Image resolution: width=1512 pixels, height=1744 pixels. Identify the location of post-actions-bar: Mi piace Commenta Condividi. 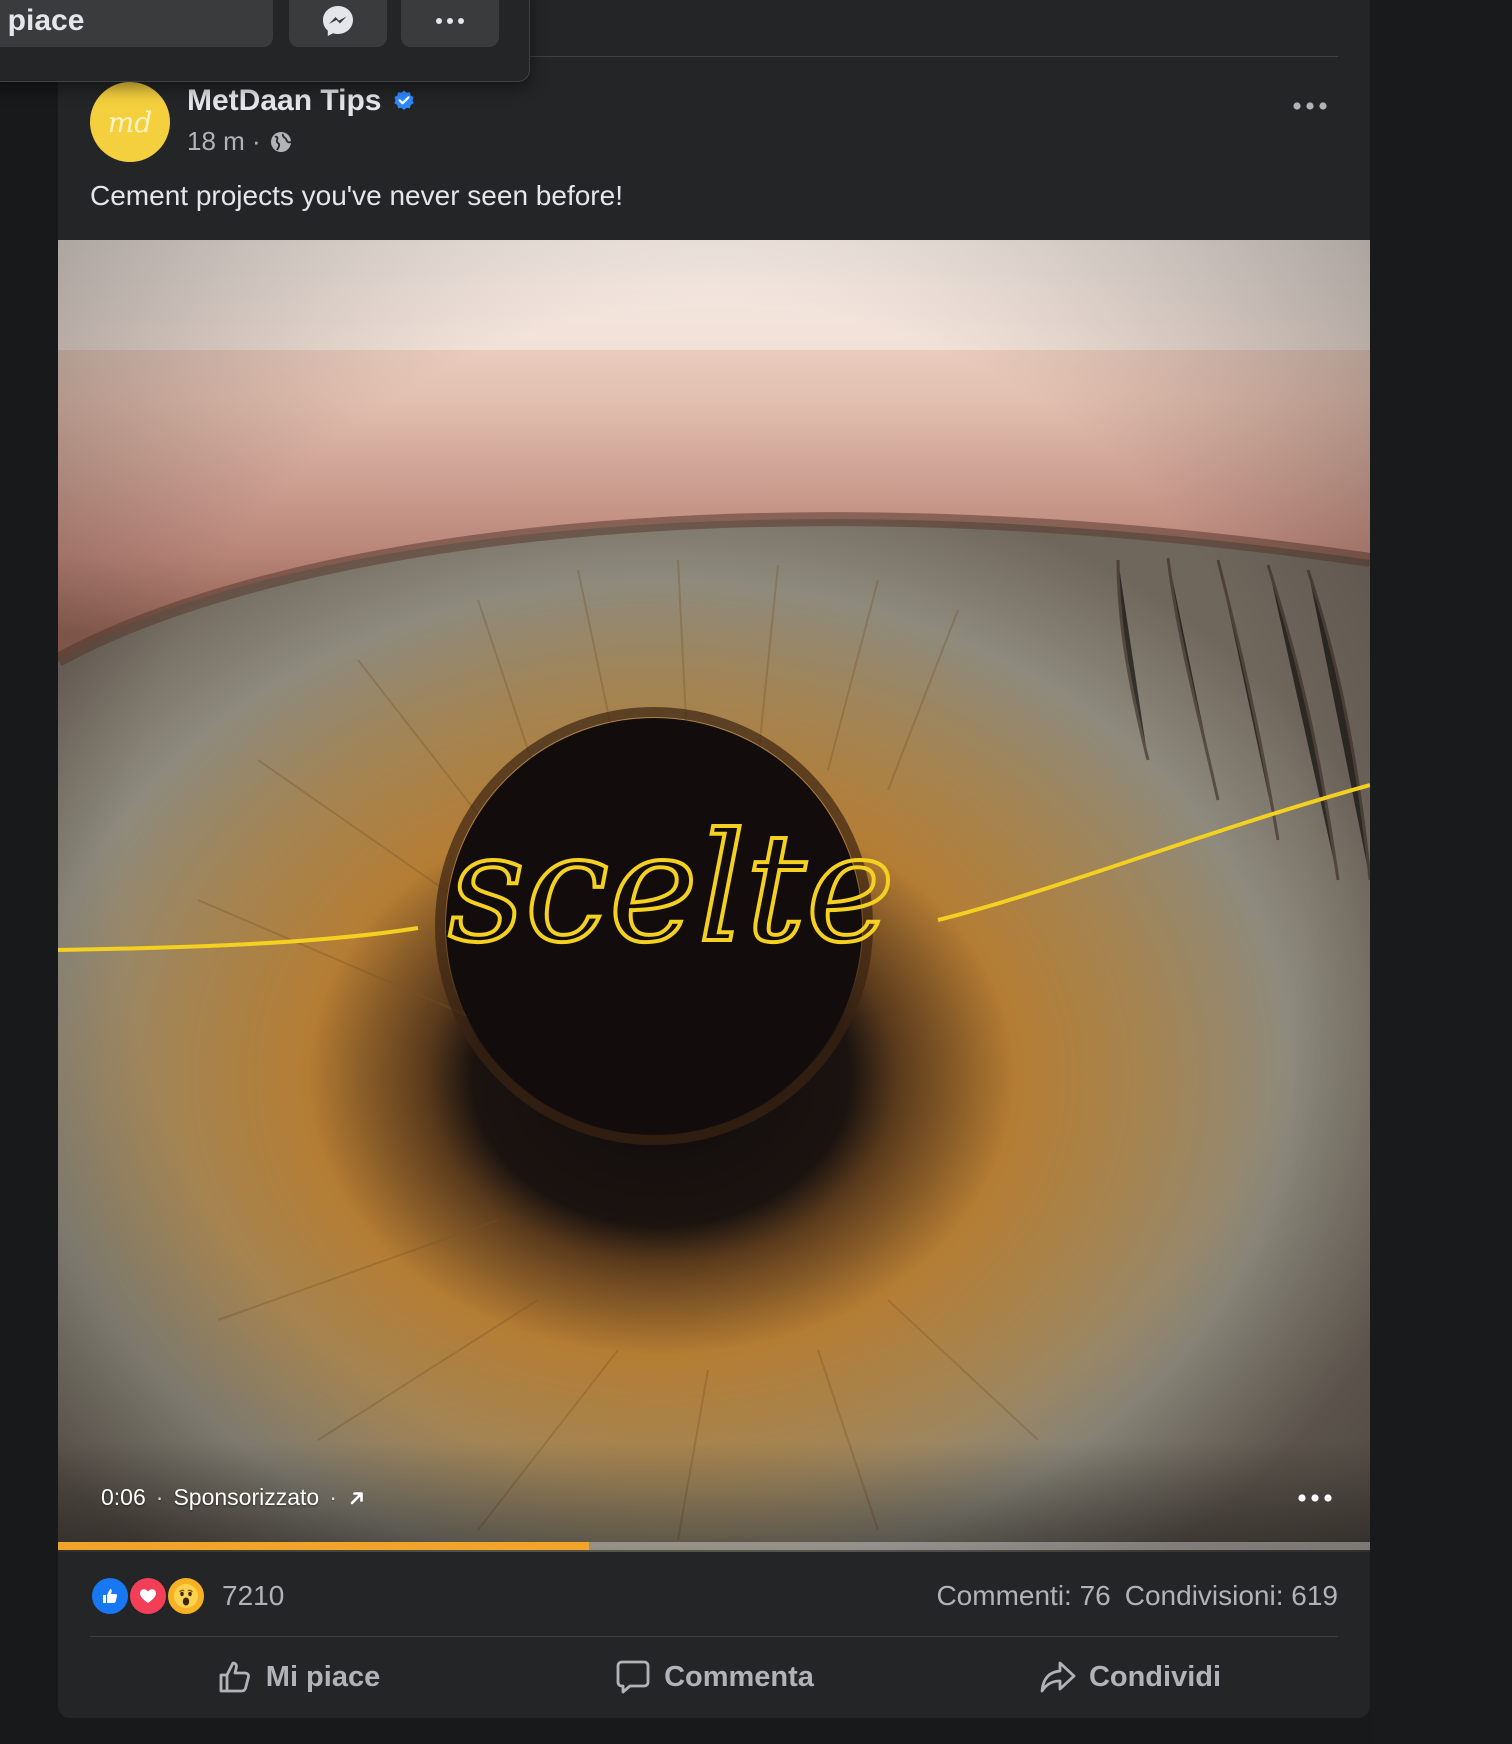
(714, 1677).